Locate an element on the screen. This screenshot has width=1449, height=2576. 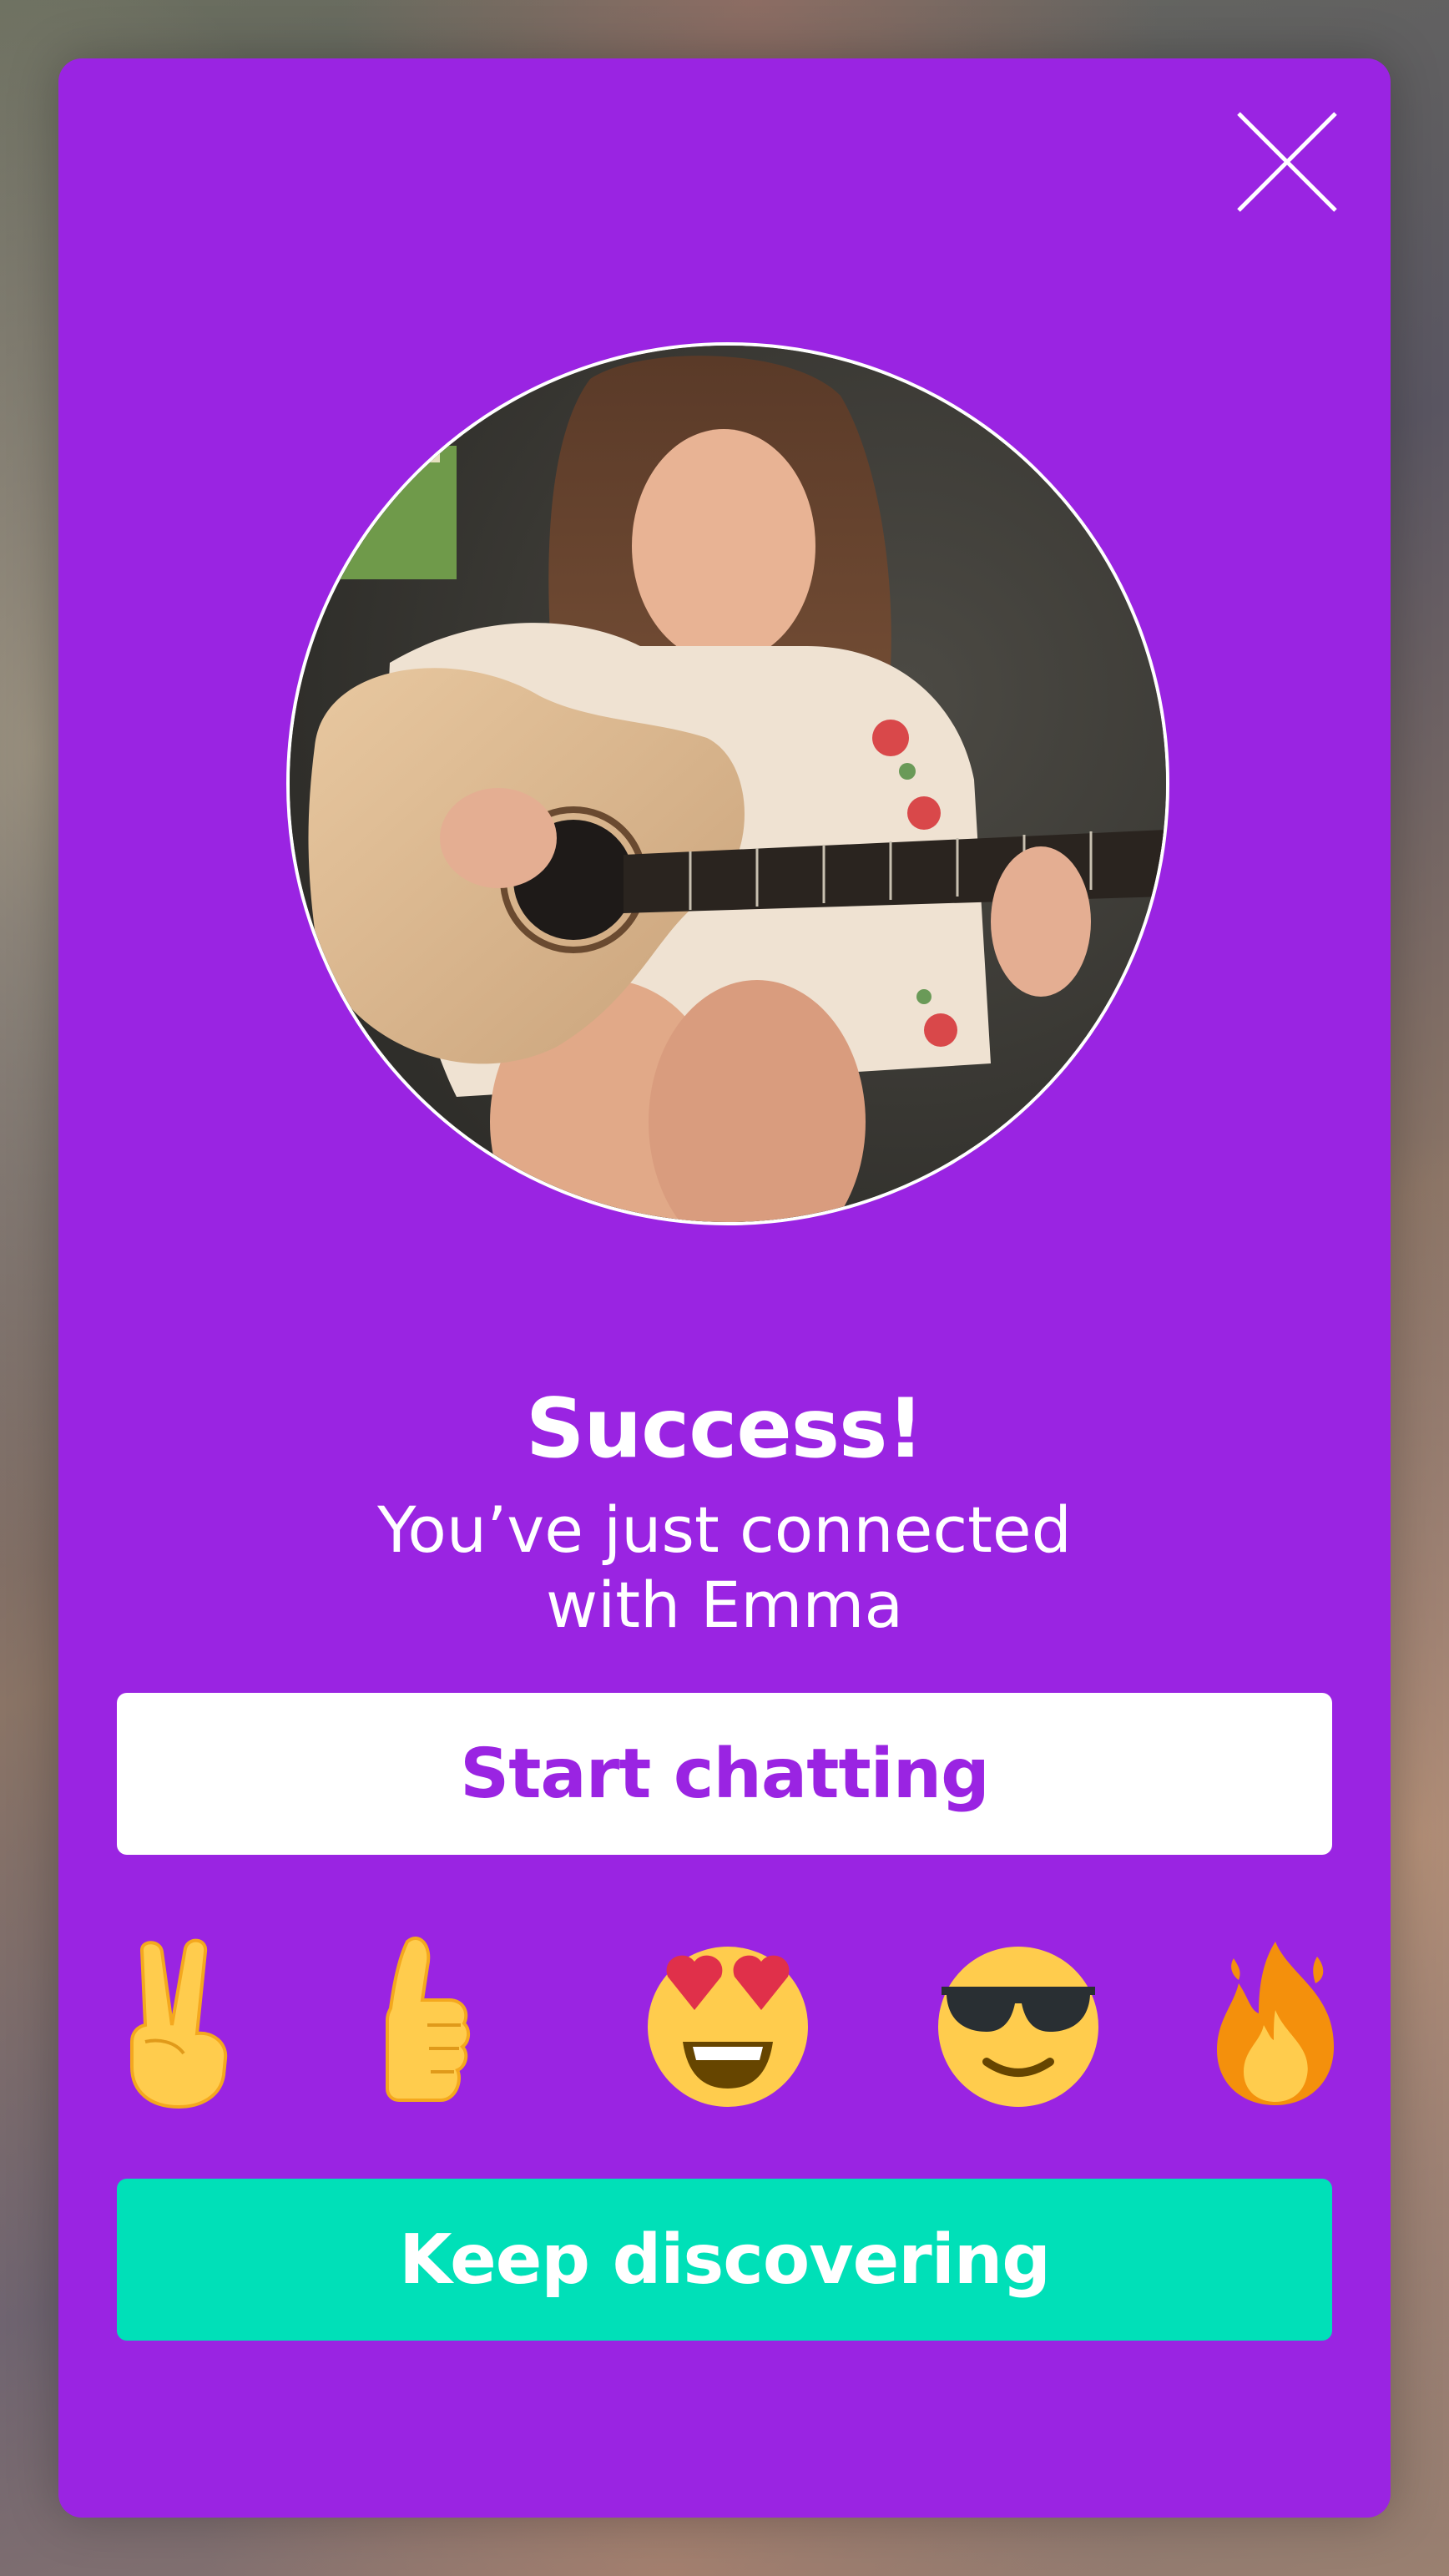
match-subtitle: You’ve just connected with Emma is located at coordinates (724, 1568).